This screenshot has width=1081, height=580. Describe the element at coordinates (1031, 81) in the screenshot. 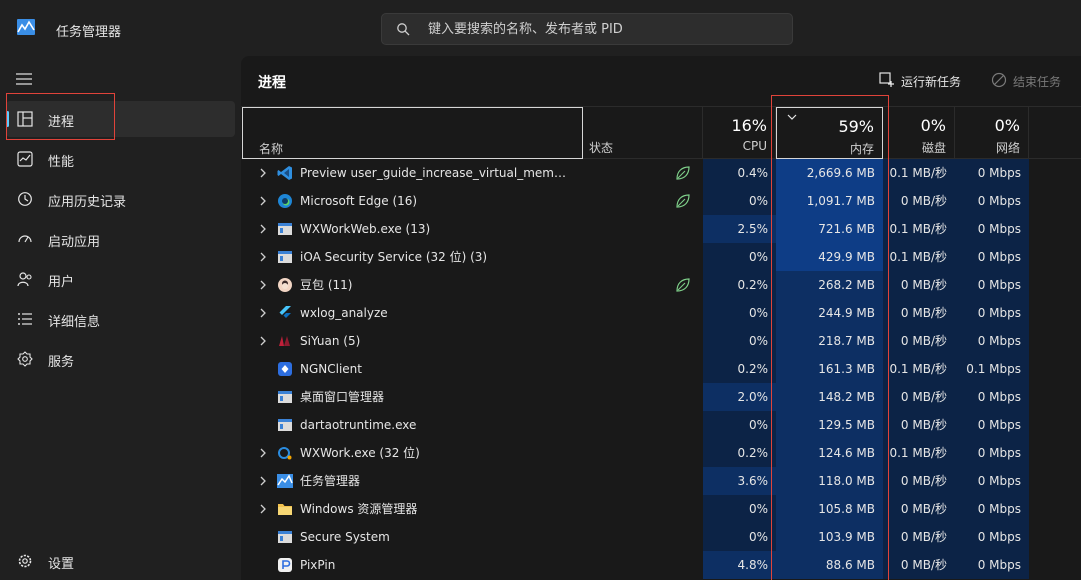

I see `end-task-button: 结束任务` at that location.